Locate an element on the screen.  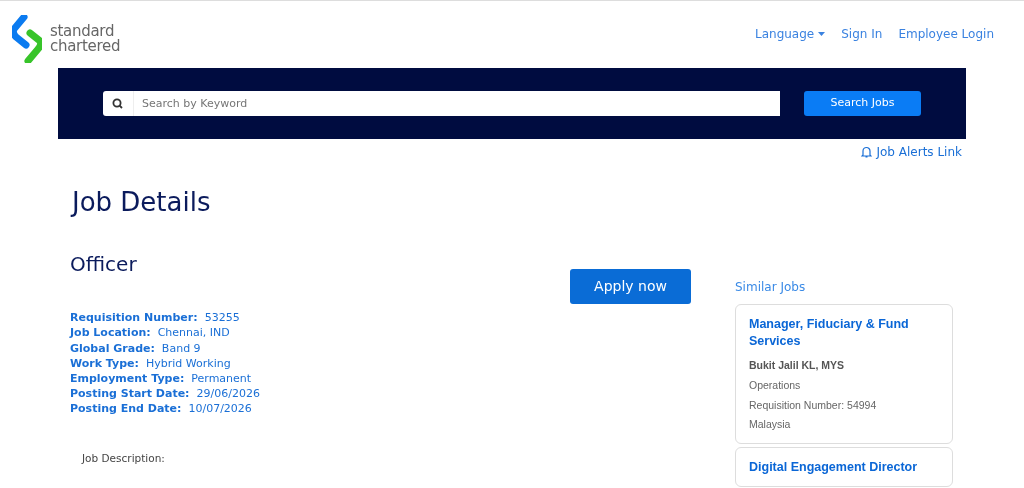
detail-line: Employment Type: Permanent is located at coordinates (161, 379).